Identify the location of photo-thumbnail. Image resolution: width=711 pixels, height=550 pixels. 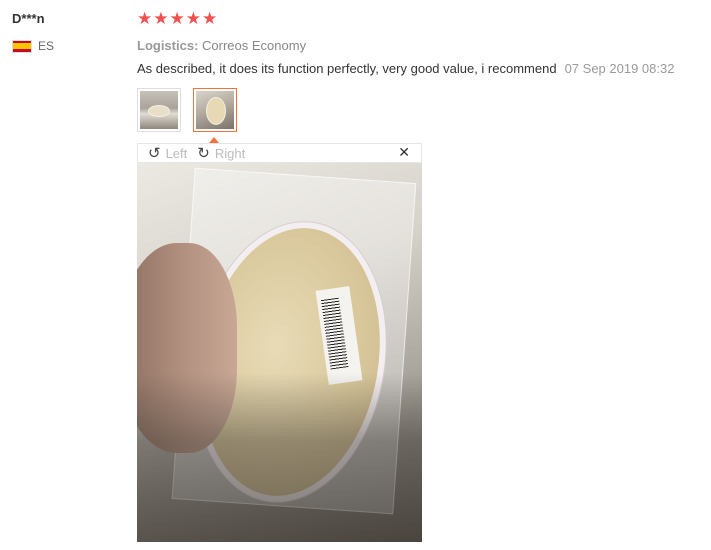
(159, 110).